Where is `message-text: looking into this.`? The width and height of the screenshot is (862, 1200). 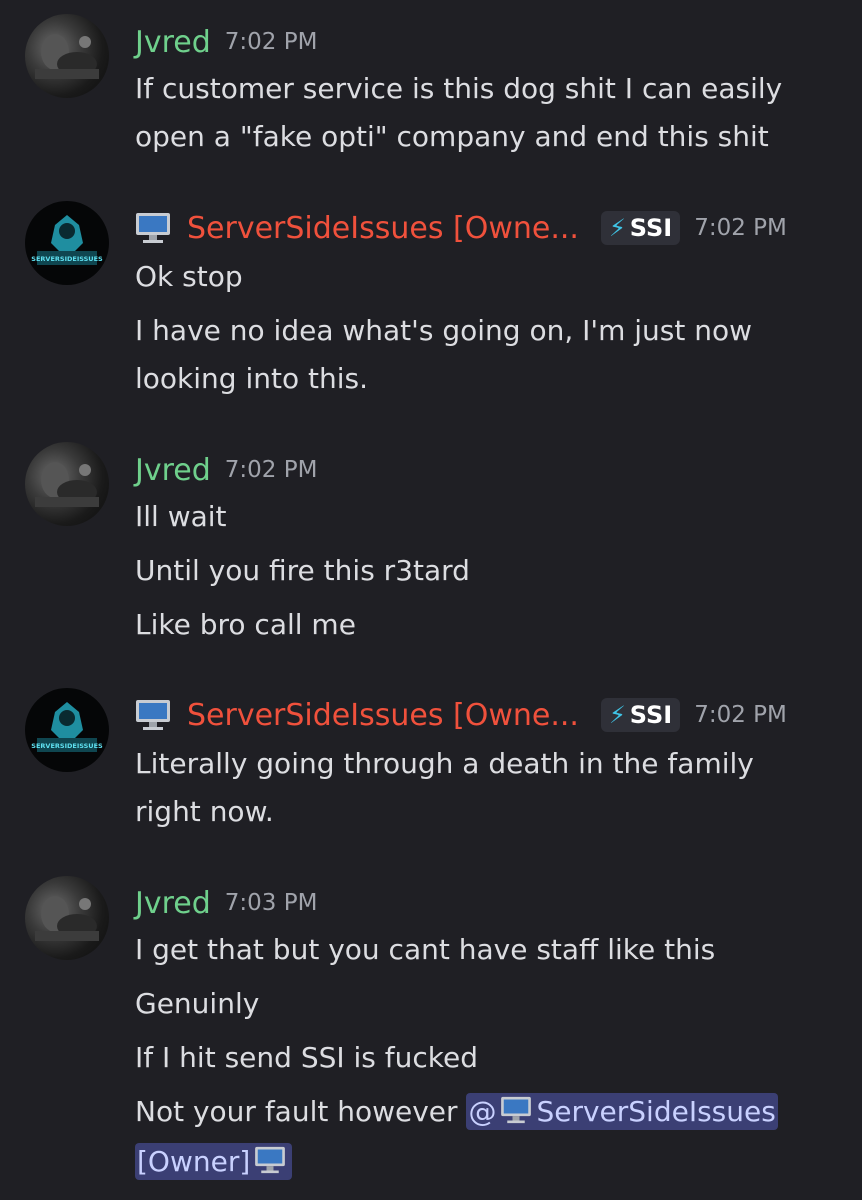
message-text: looking into this. is located at coordinates (251, 378).